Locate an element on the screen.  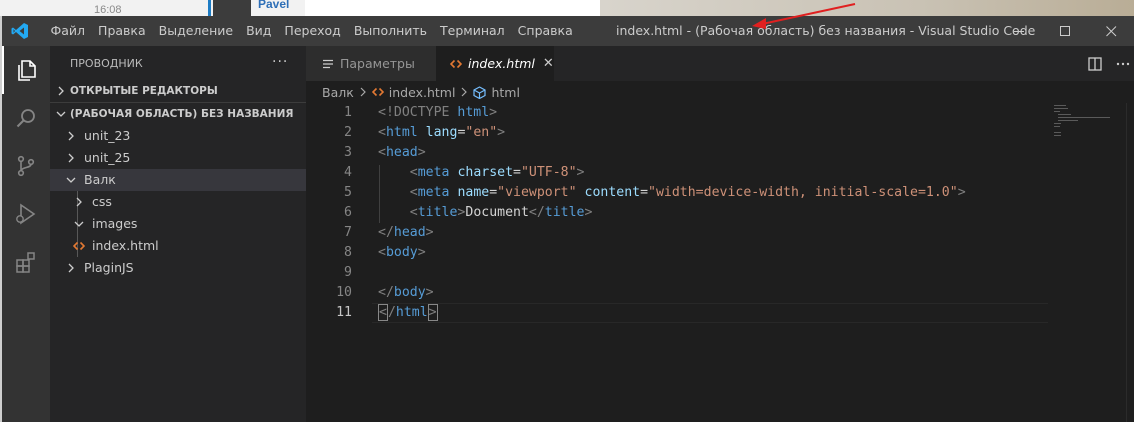
breadcrumb-folder: Валк is located at coordinates (338, 92).